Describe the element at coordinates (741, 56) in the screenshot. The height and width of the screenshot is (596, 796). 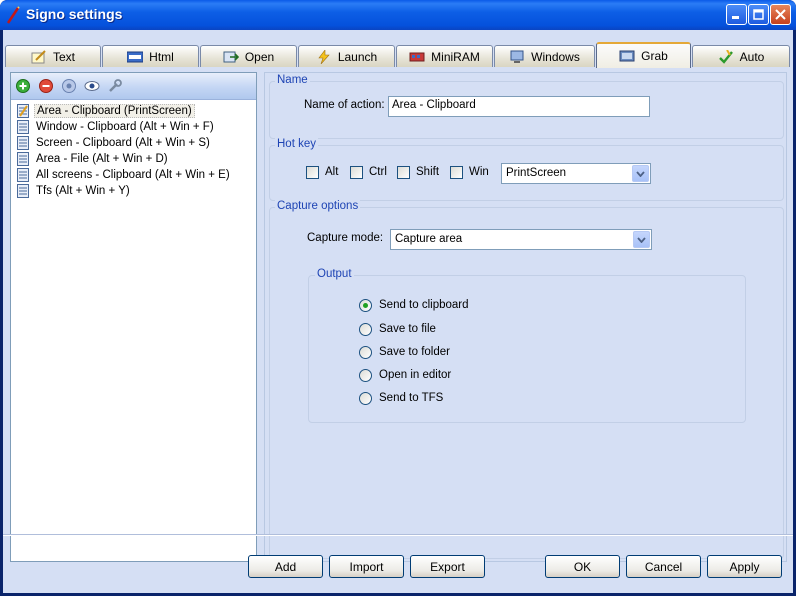
I see `tab-auto: Auto` at that location.